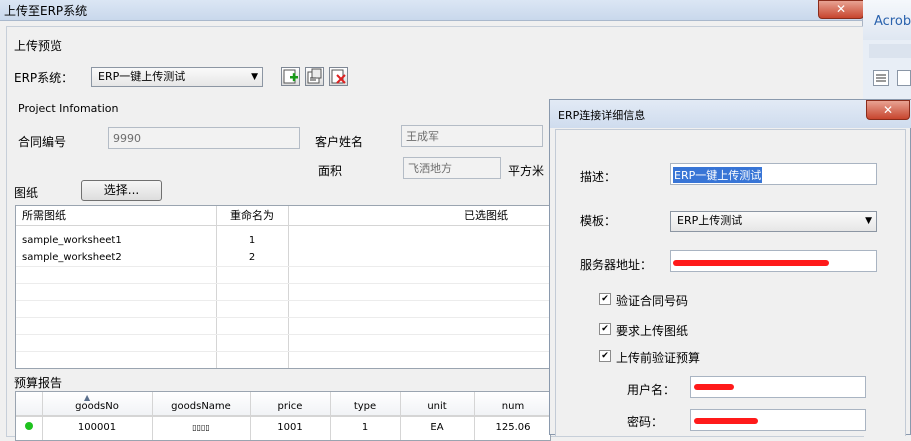 The image size is (911, 441). Describe the element at coordinates (142, 76) in the screenshot. I see `erp-select-value: ERP一键上传测试` at that location.